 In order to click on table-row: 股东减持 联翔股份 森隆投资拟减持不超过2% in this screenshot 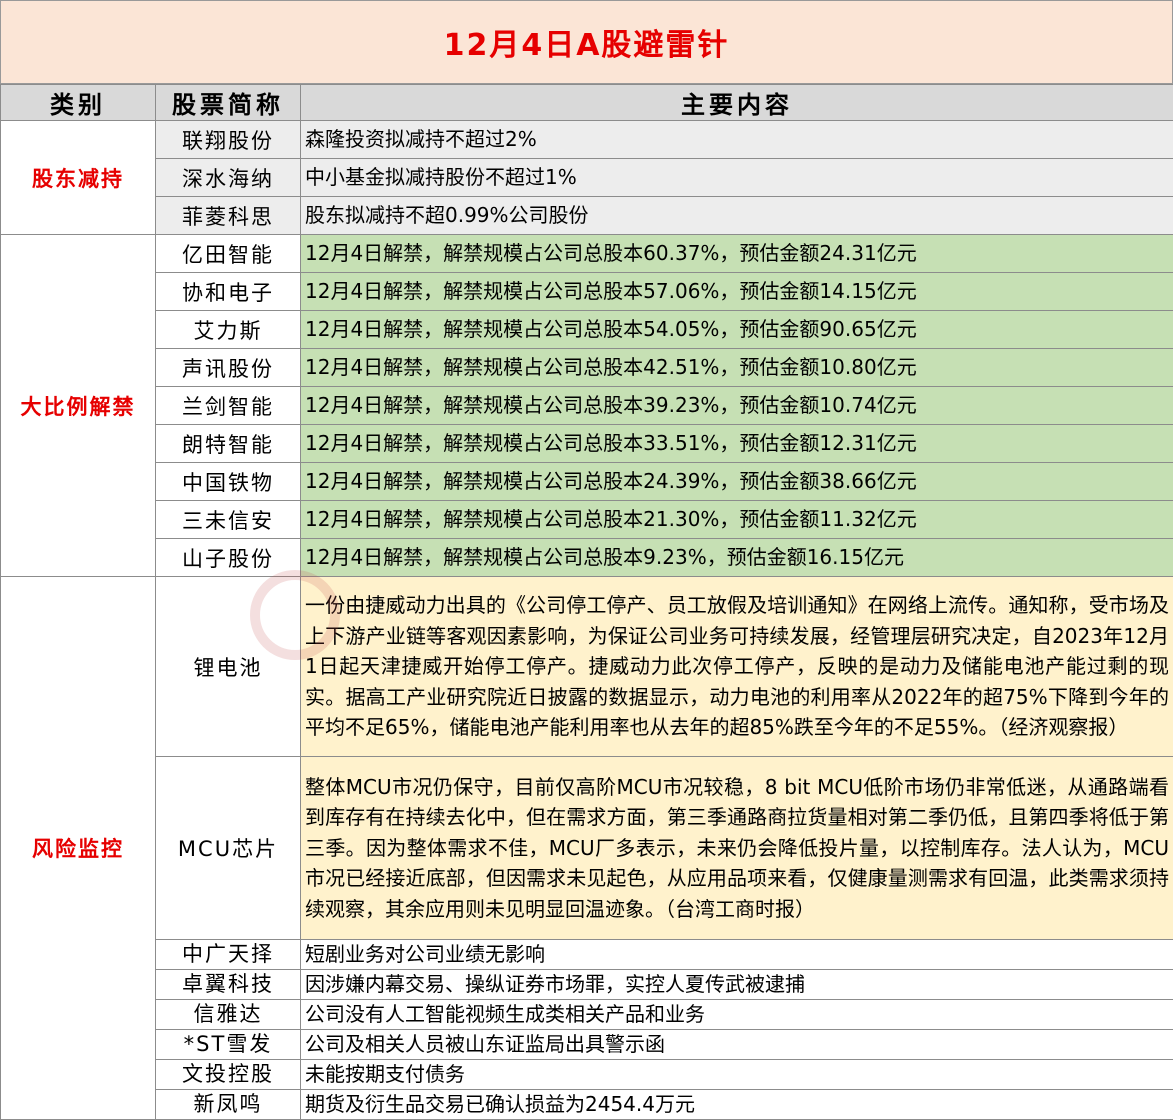, I will do `click(587, 140)`.